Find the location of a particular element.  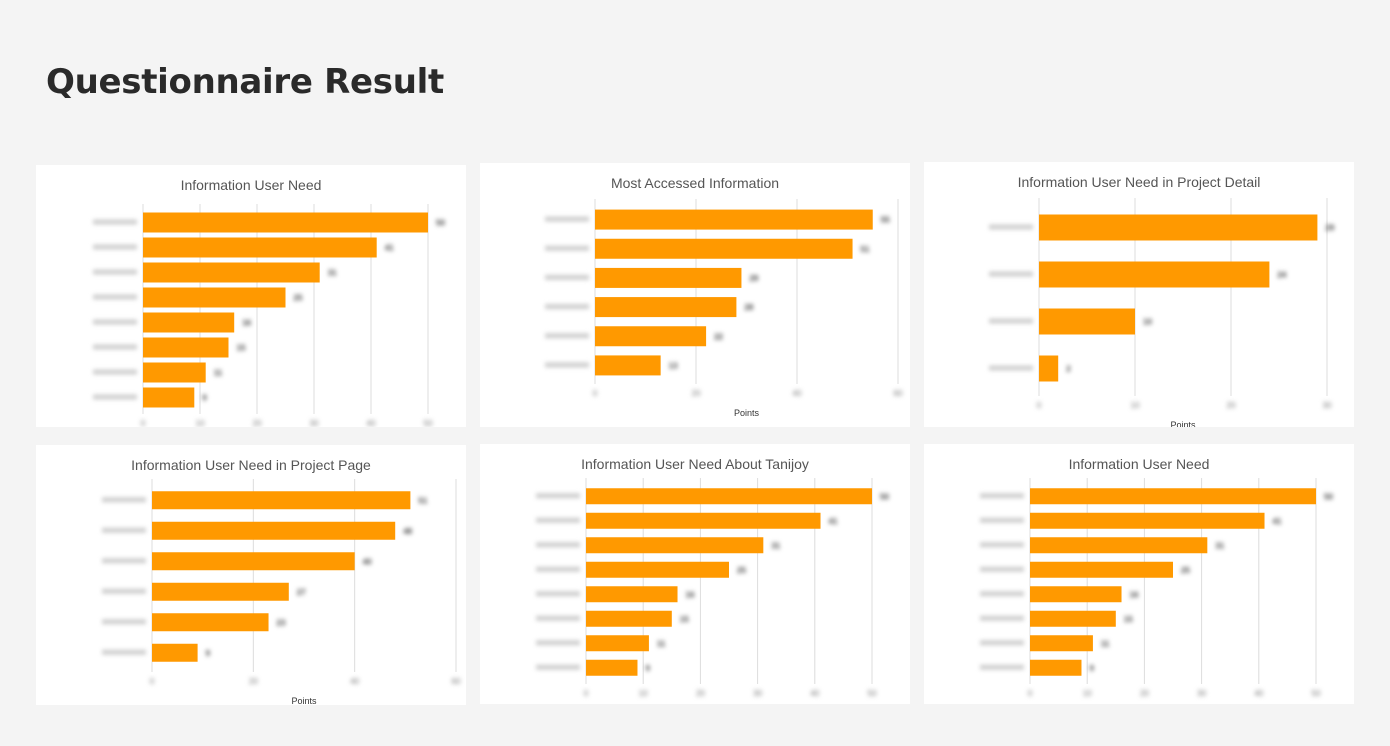

data-label: 25 is located at coordinates (741, 570).